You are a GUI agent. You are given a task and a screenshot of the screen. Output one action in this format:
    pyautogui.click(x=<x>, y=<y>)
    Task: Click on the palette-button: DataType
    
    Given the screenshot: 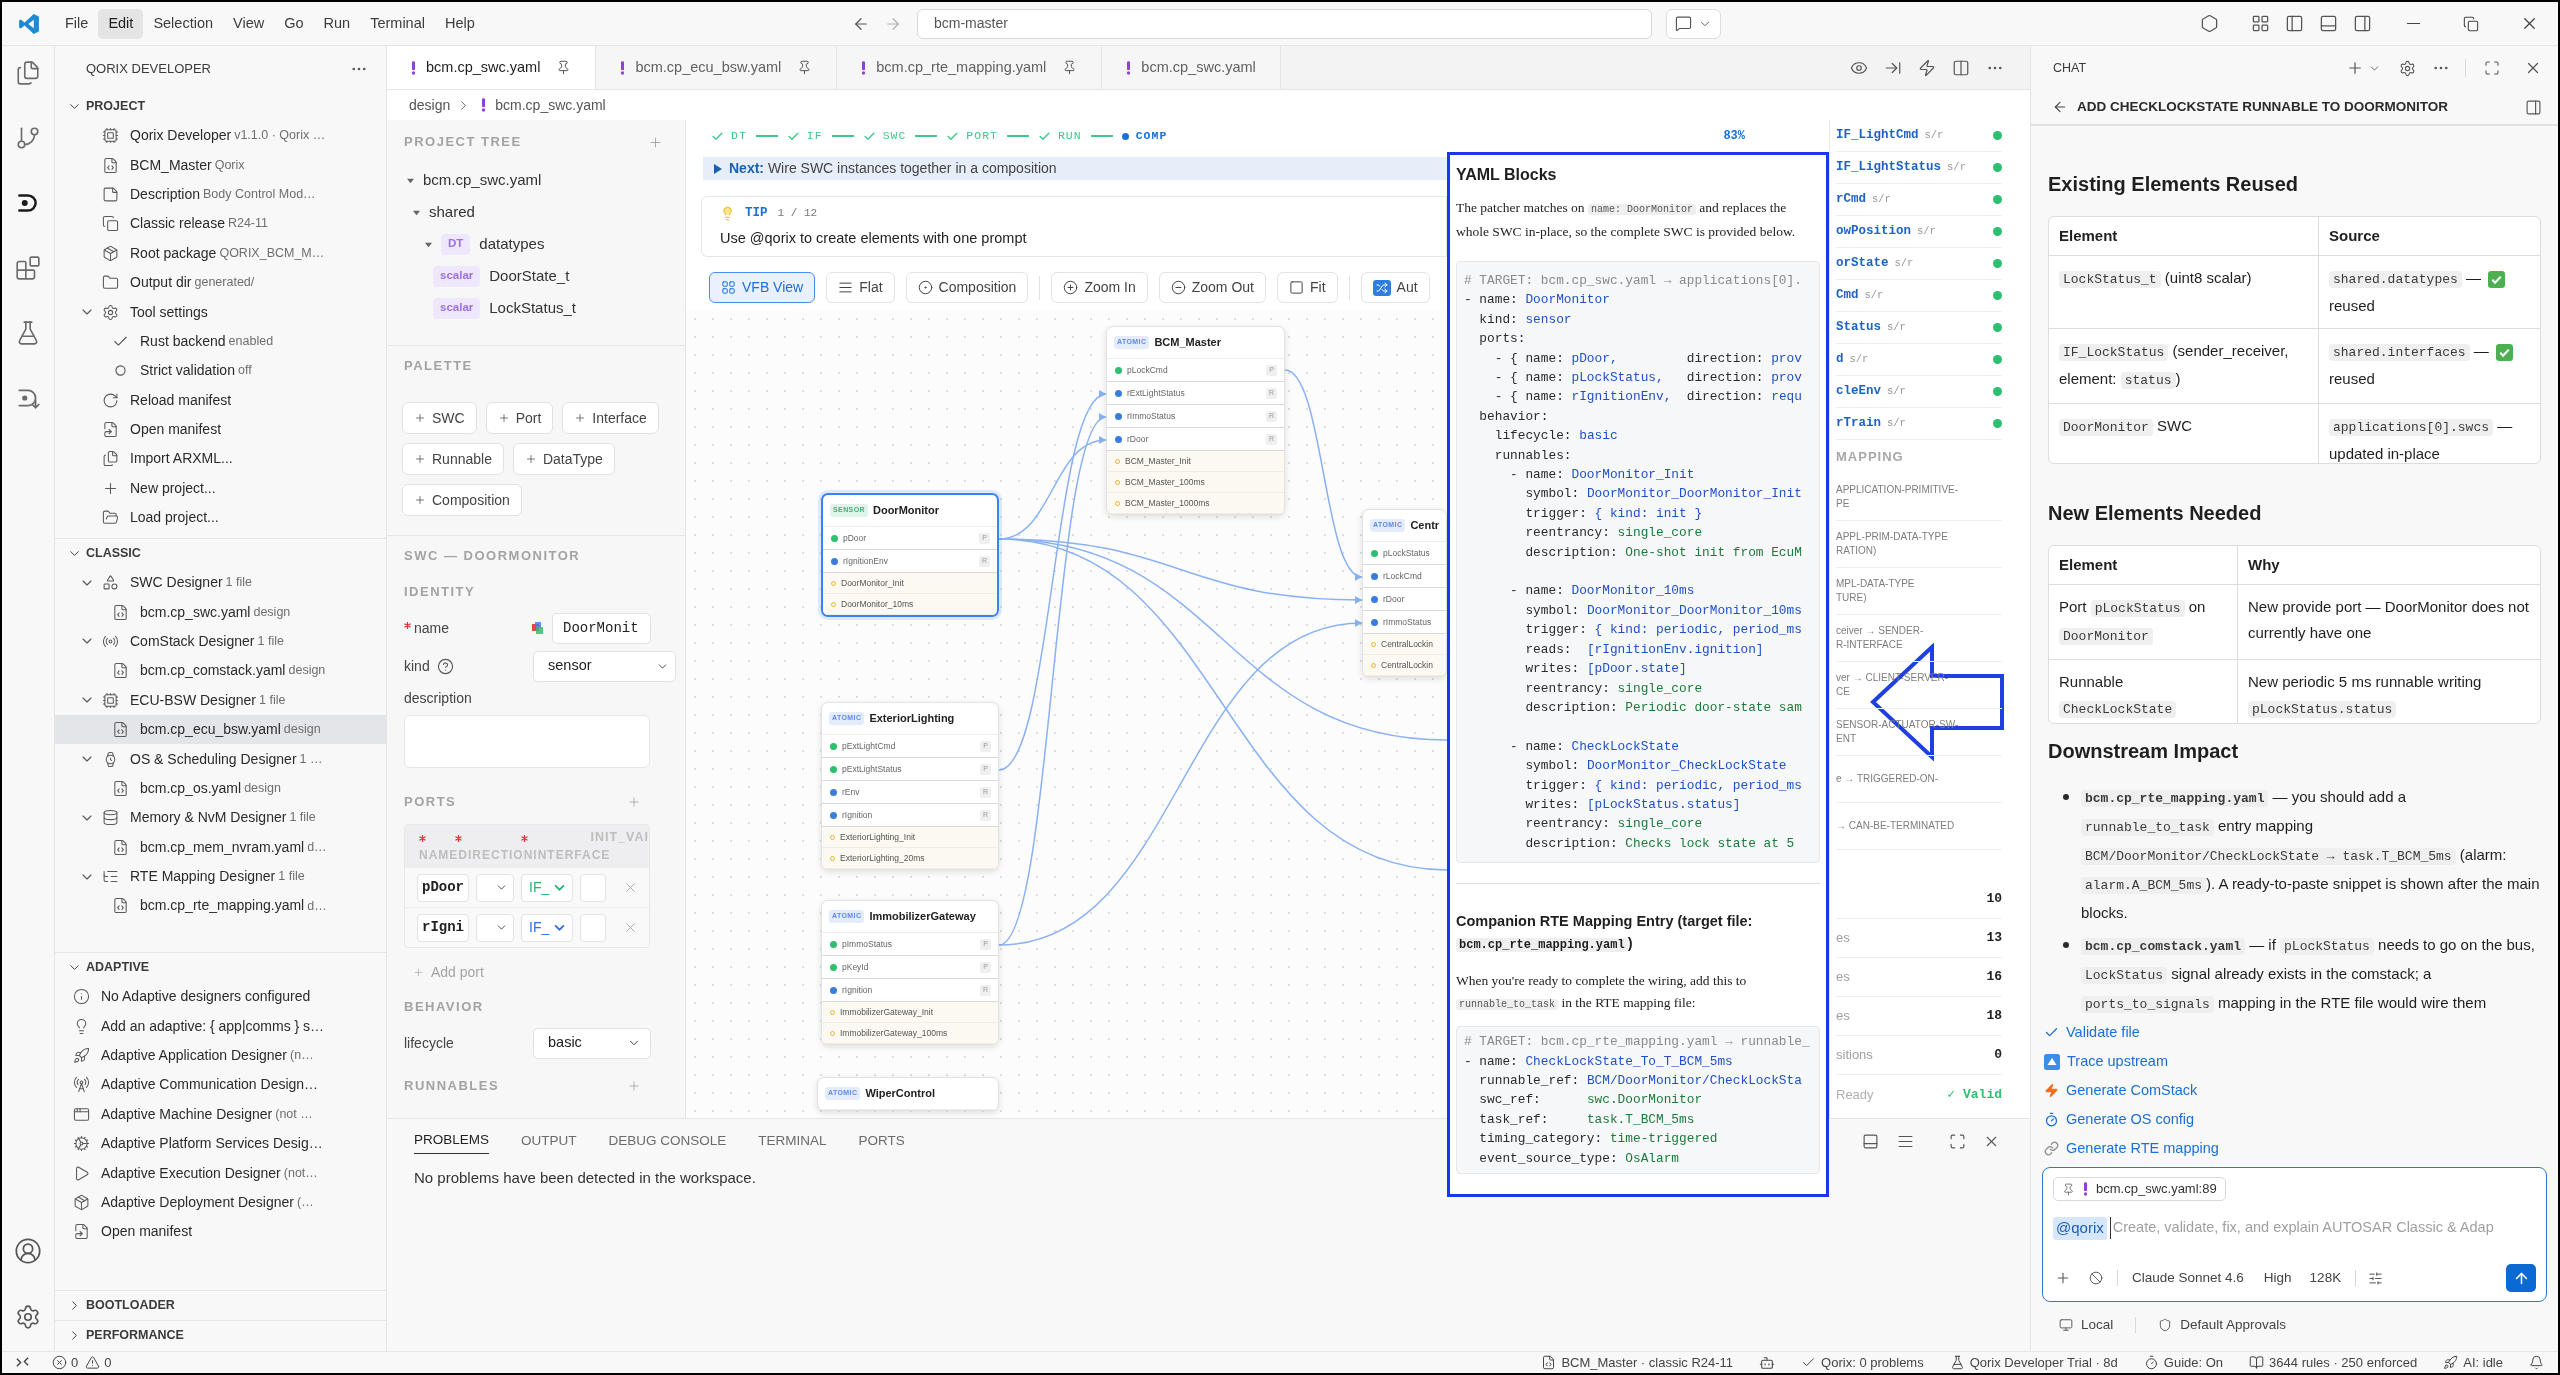 What is the action you would take?
    pyautogui.click(x=563, y=459)
    